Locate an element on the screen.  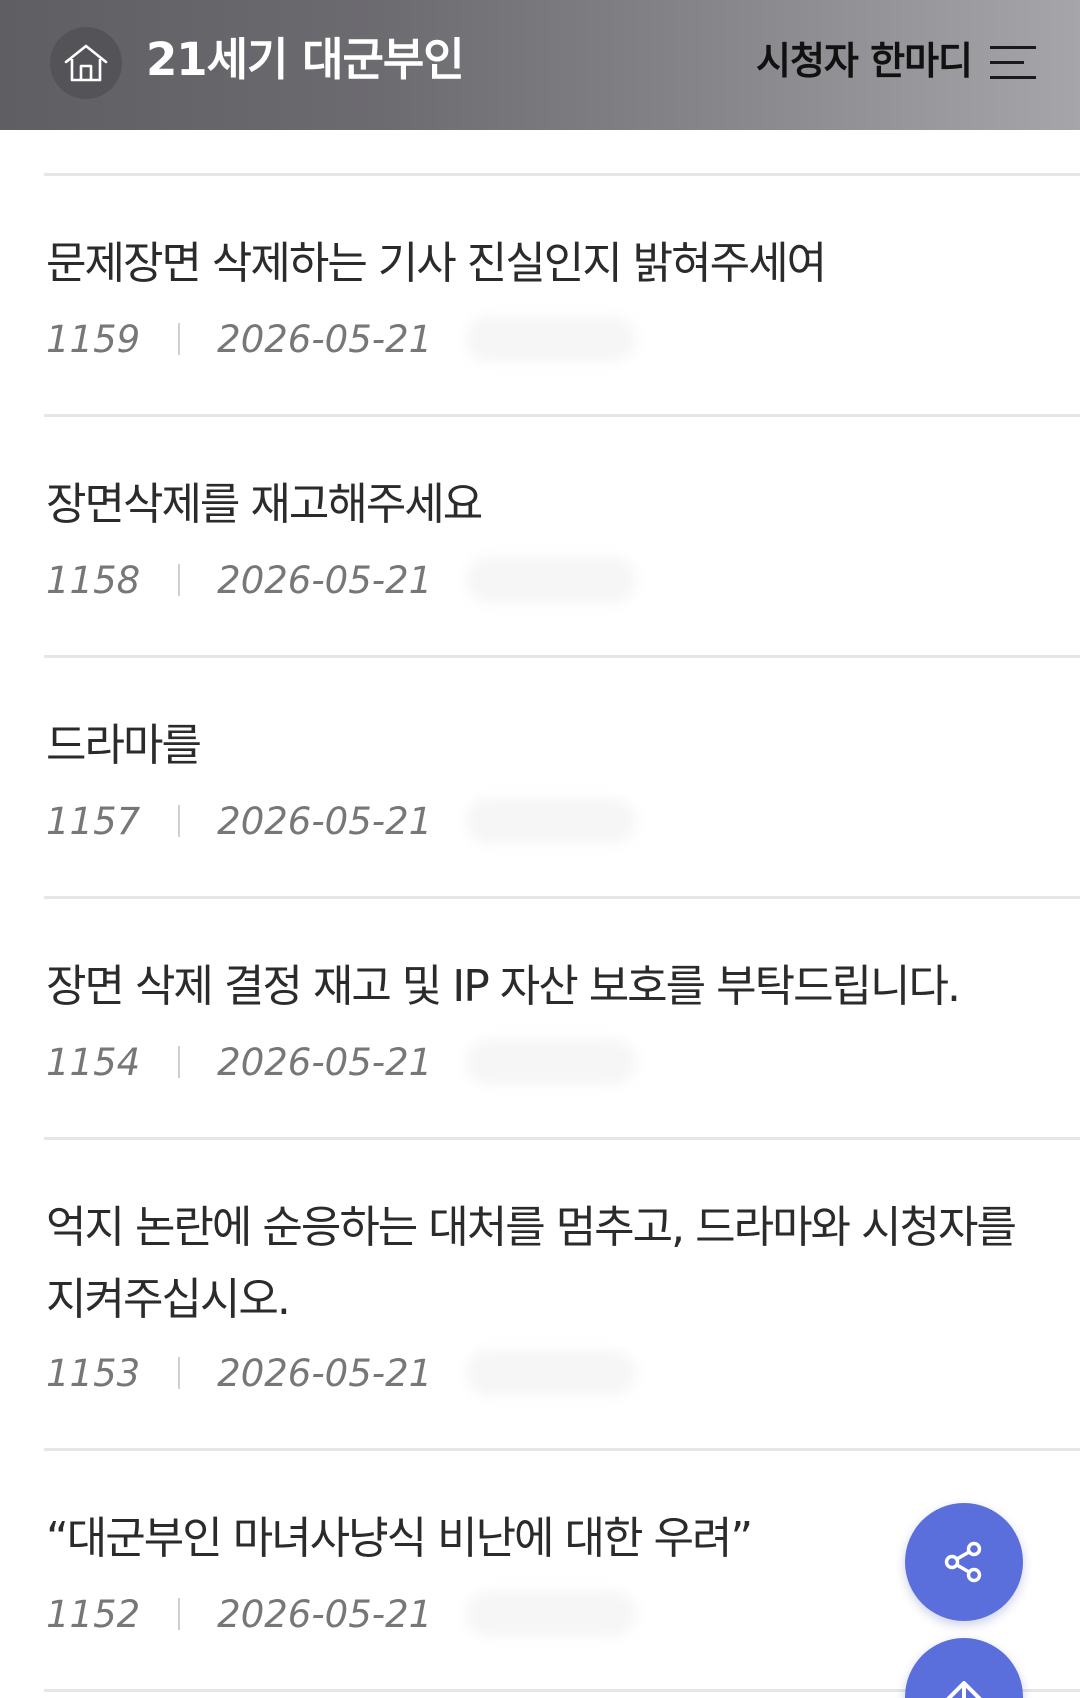
board-title: 시청자 한마디 is located at coordinates (864, 61).